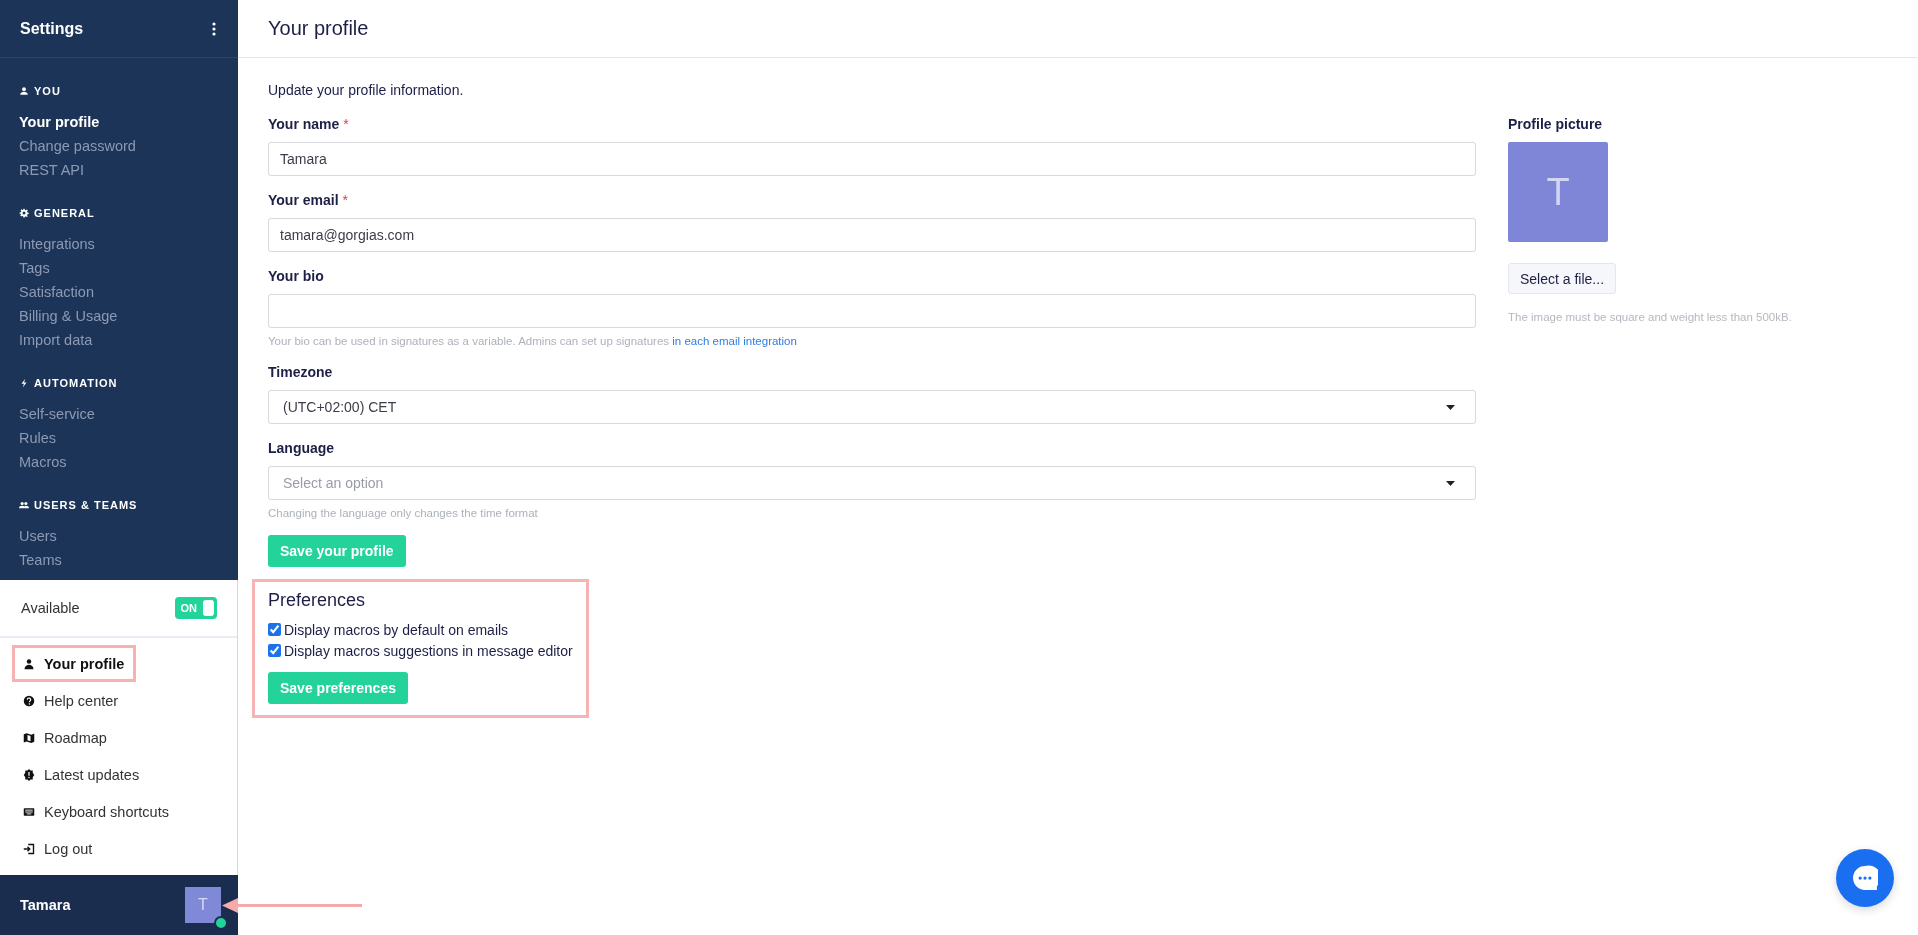 This screenshot has width=1918, height=935. What do you see at coordinates (396, 629) in the screenshot?
I see `checkbox-label: Display macros by default on emails` at bounding box center [396, 629].